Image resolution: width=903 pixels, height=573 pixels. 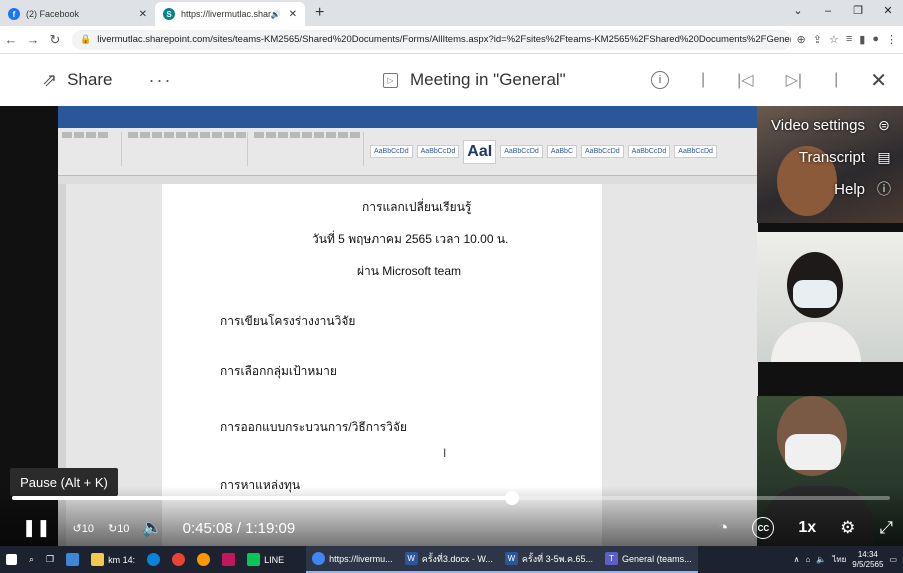 I want to click on ribbon-group-clipboard, so click(x=92, y=149).